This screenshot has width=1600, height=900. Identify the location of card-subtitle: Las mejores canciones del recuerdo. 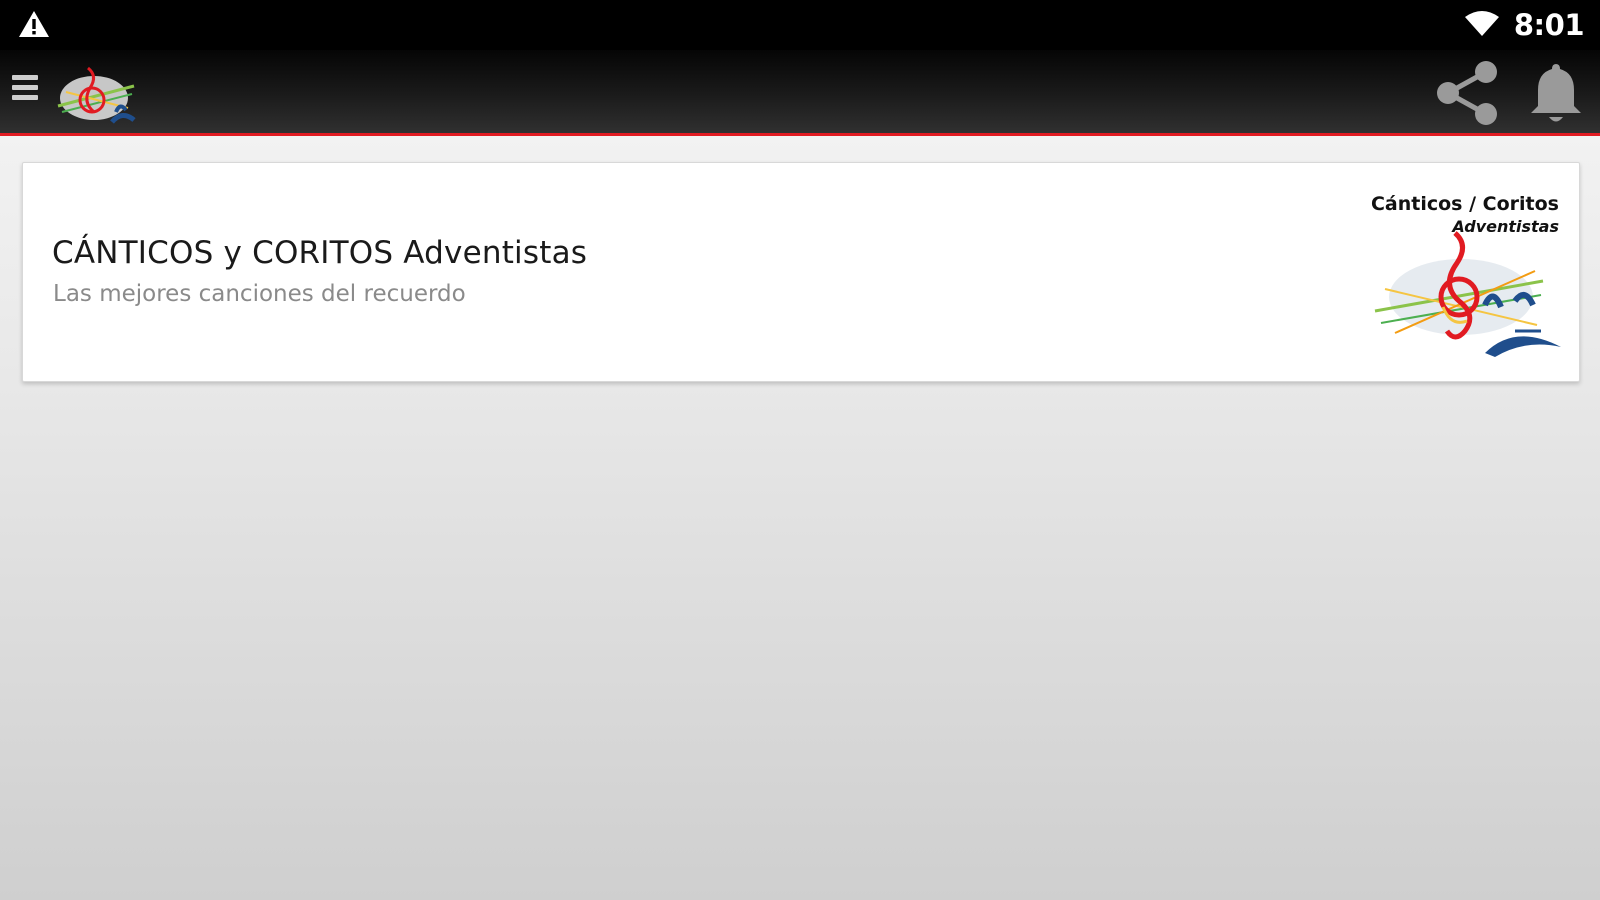
(259, 294).